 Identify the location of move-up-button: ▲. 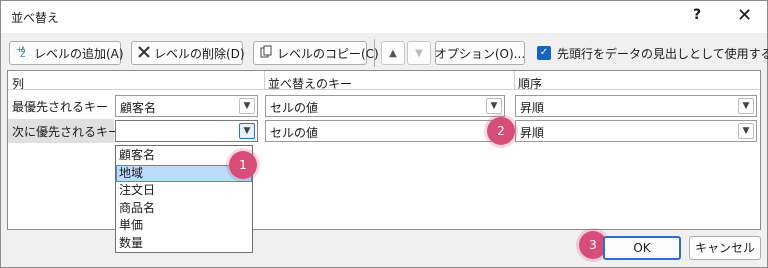
(393, 53).